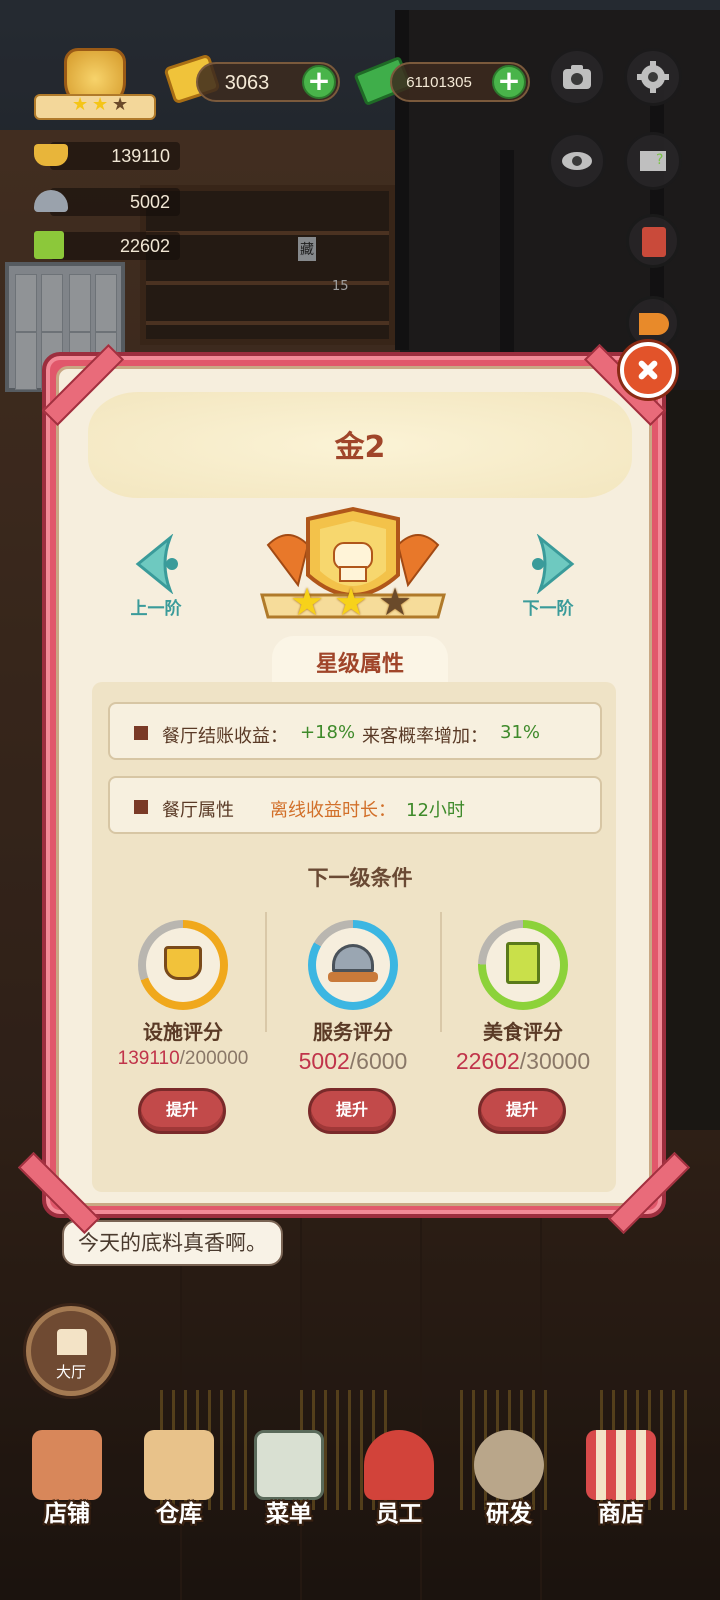 The height and width of the screenshot is (1600, 720). Describe the element at coordinates (399, 1465) in the screenshot. I see `chef-girl-icon` at that location.